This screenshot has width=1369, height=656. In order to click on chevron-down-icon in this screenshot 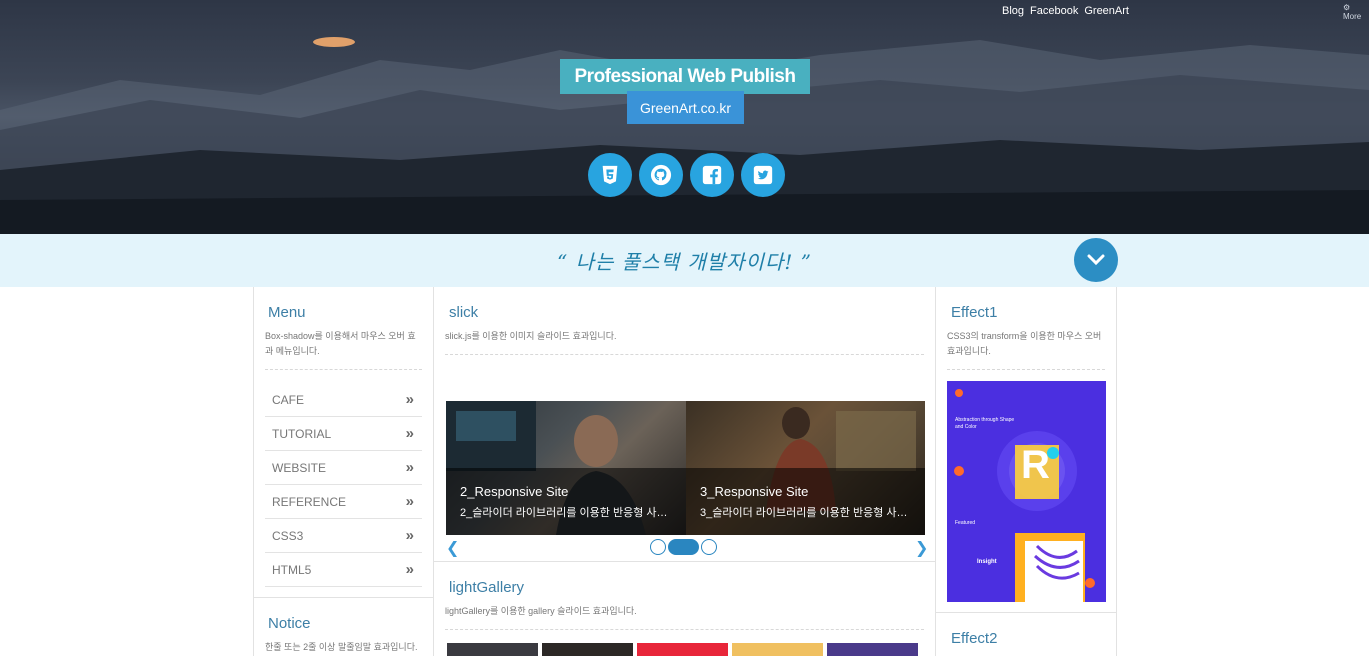, I will do `click(1096, 260)`.